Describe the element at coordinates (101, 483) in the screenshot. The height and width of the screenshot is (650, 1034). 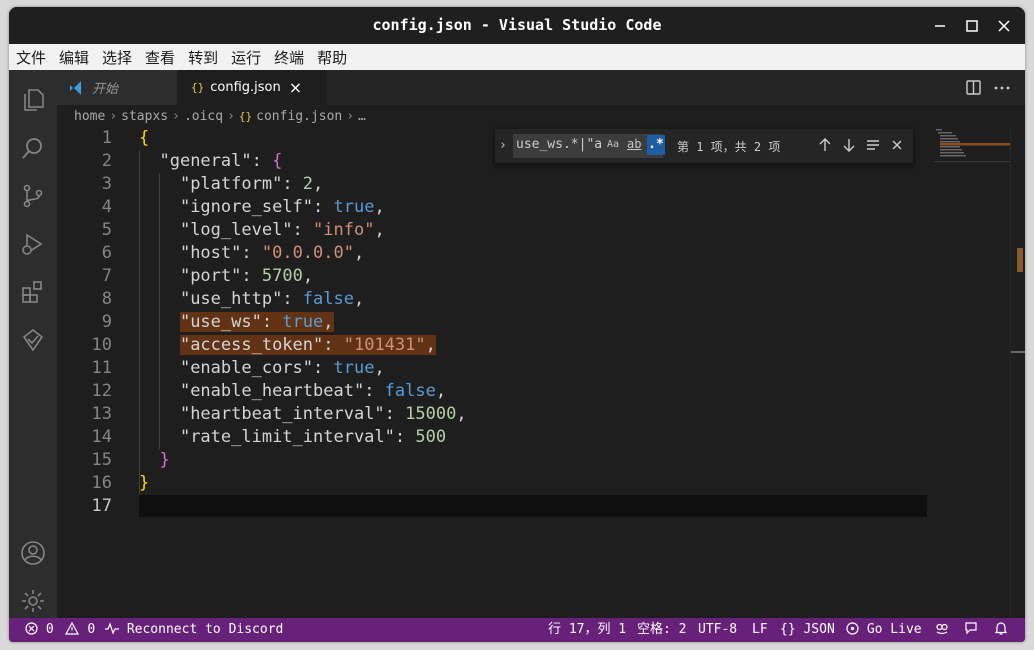
I see `line-number: 16` at that location.